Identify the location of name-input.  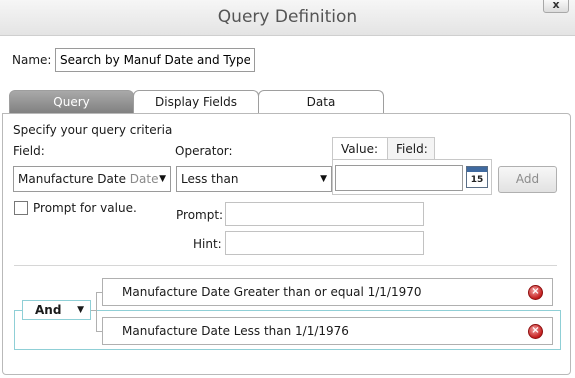
(155, 60).